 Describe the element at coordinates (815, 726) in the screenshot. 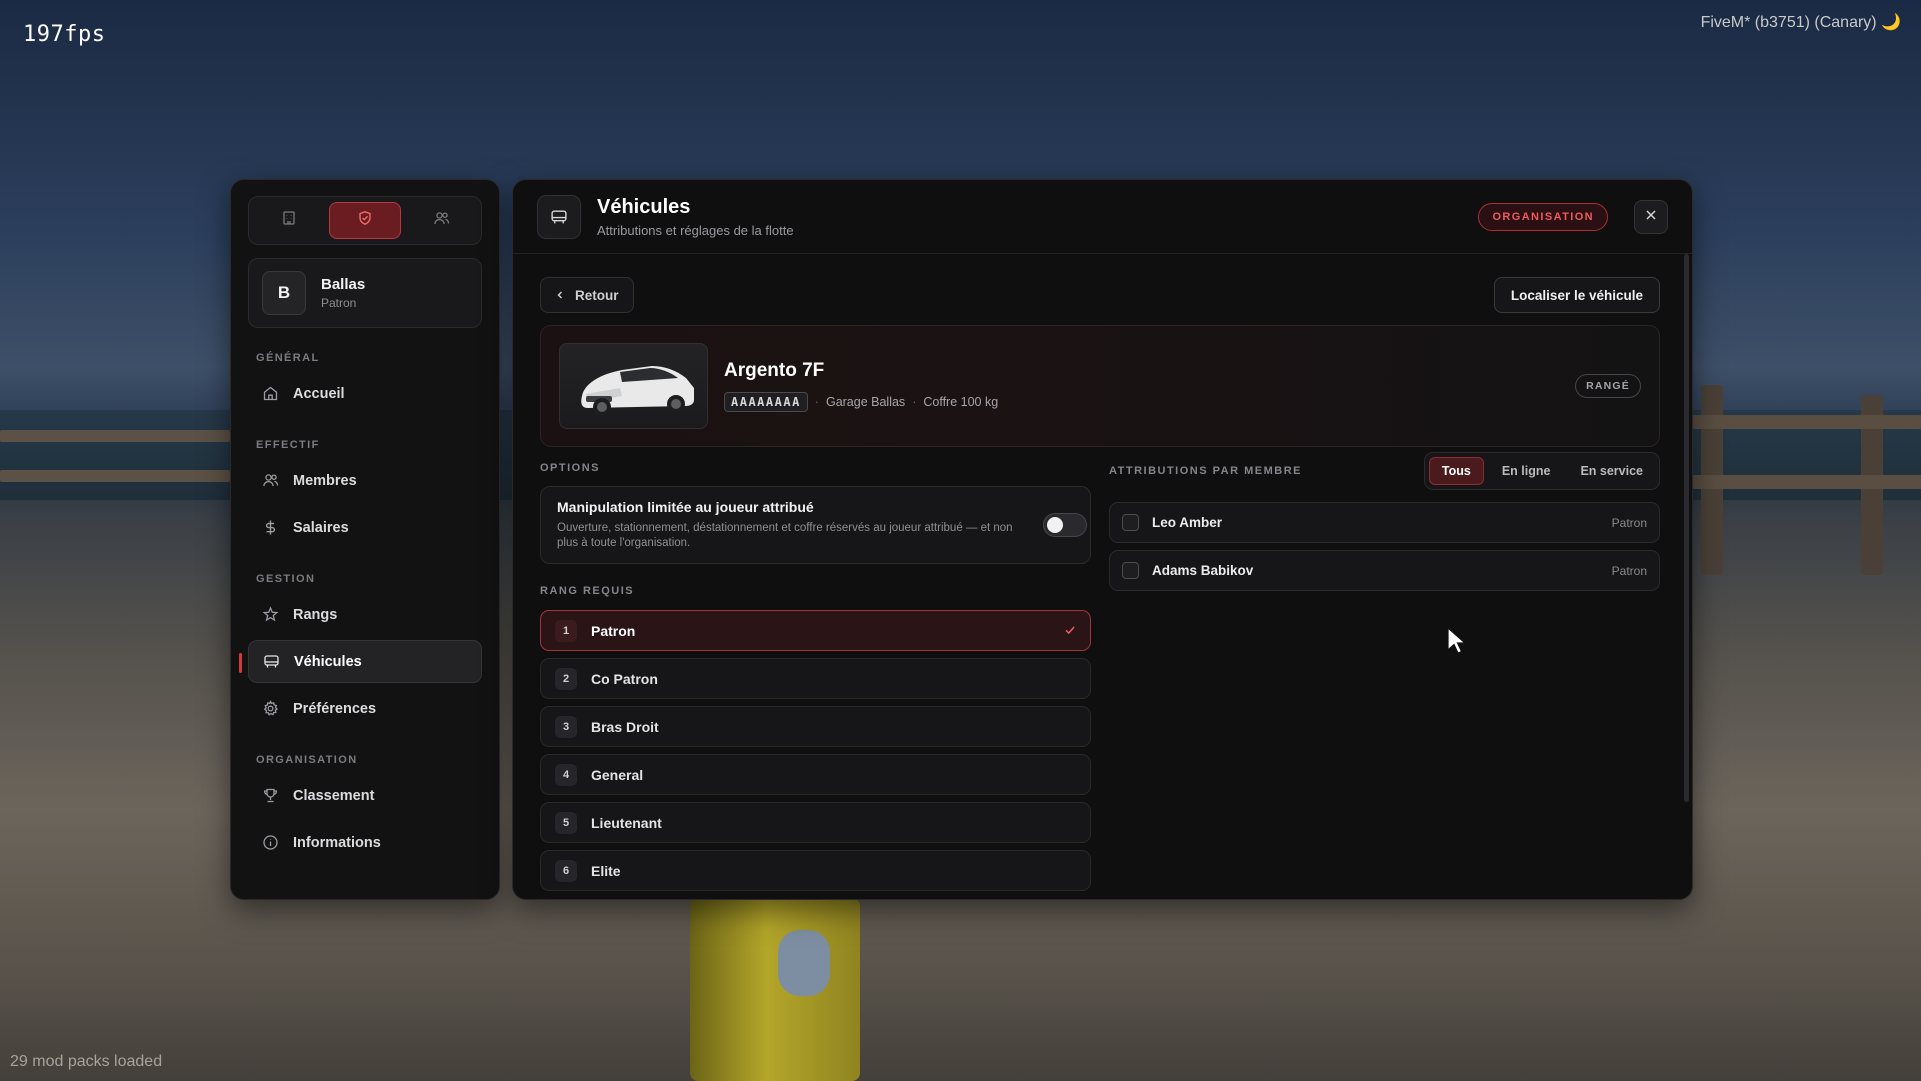

I see `rank-option: 3 Bras Droit` at that location.